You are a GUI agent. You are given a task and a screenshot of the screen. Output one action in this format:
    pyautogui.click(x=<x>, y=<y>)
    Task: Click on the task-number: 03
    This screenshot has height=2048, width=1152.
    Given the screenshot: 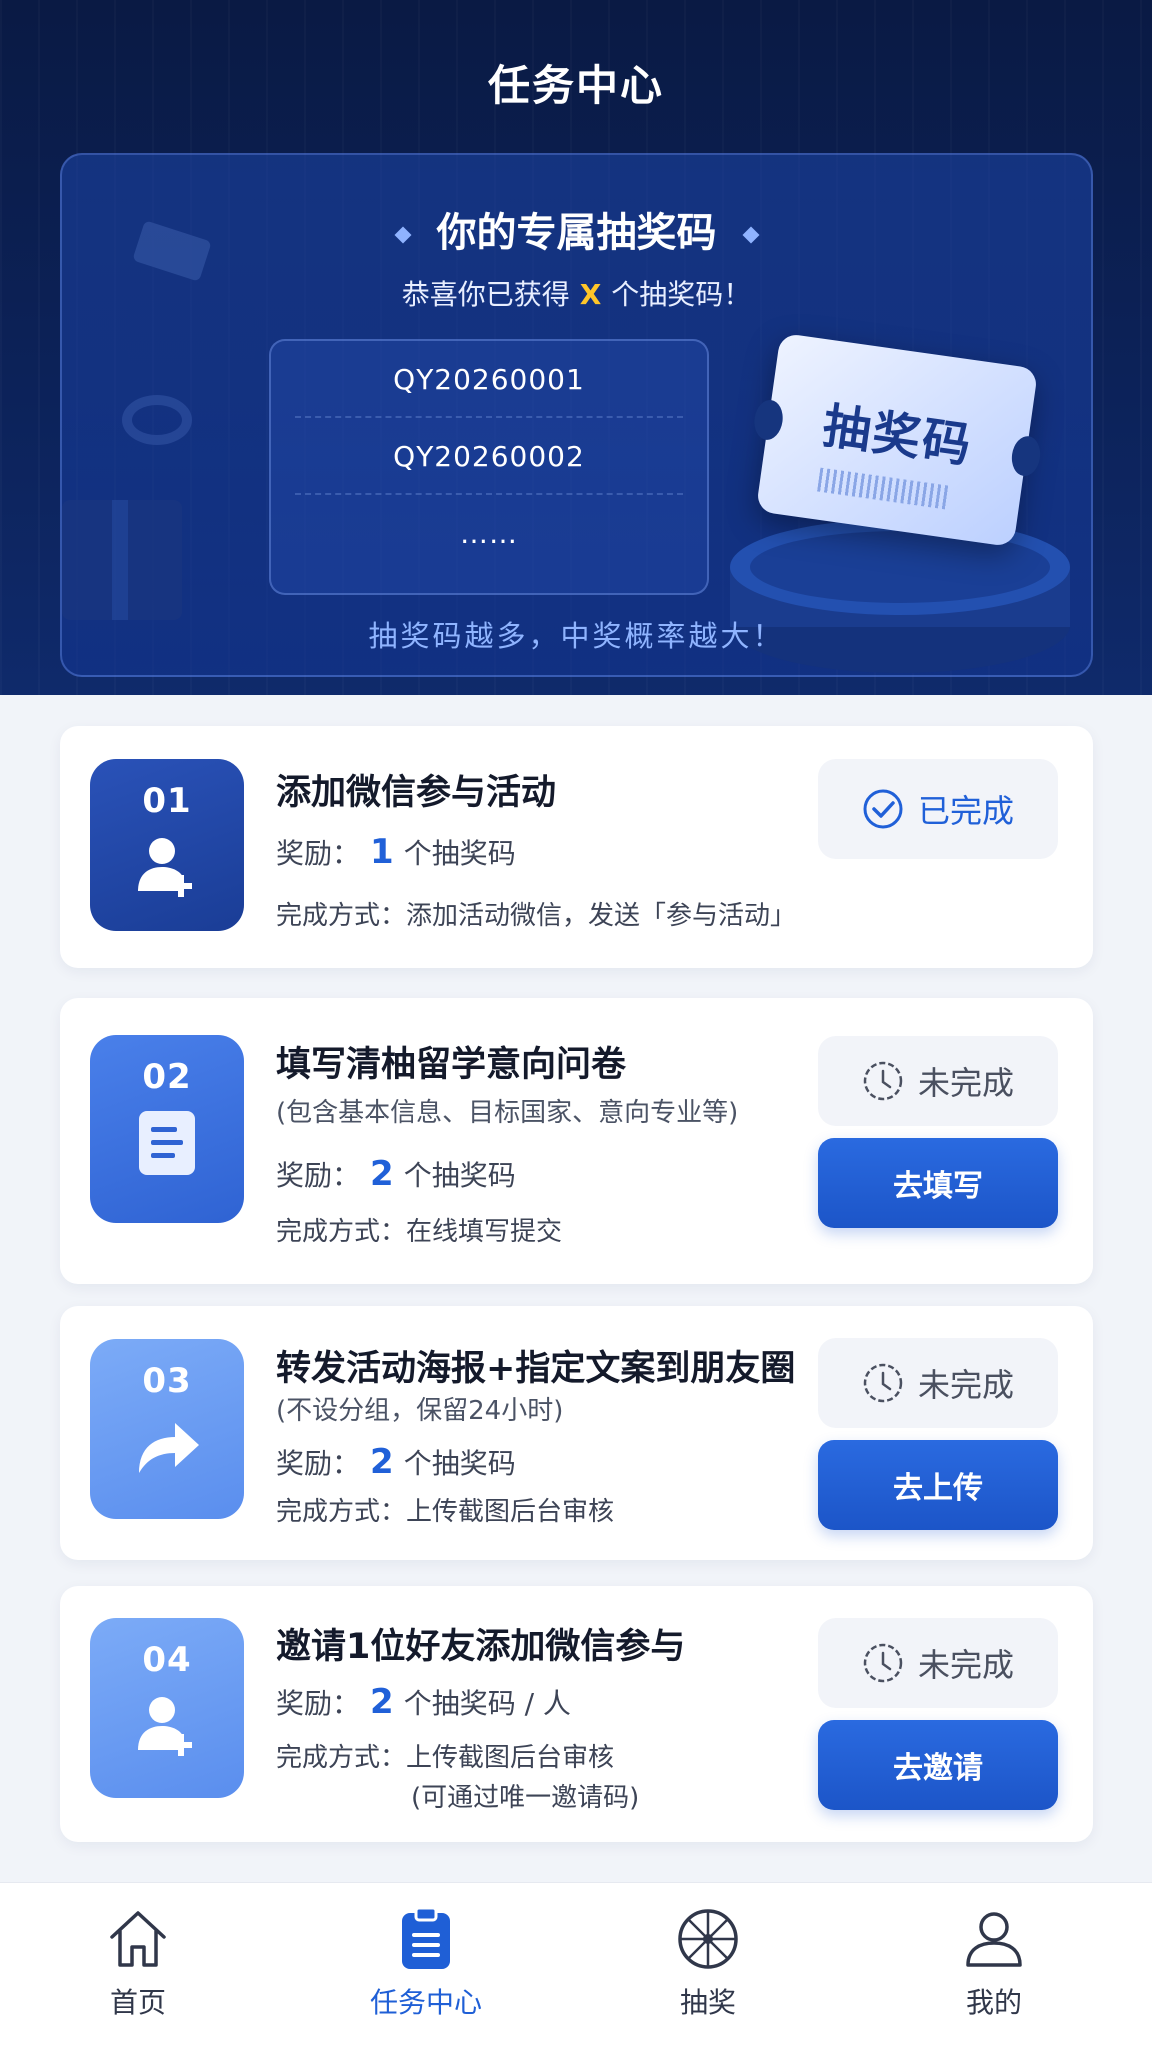 What is the action you would take?
    pyautogui.click(x=167, y=1381)
    